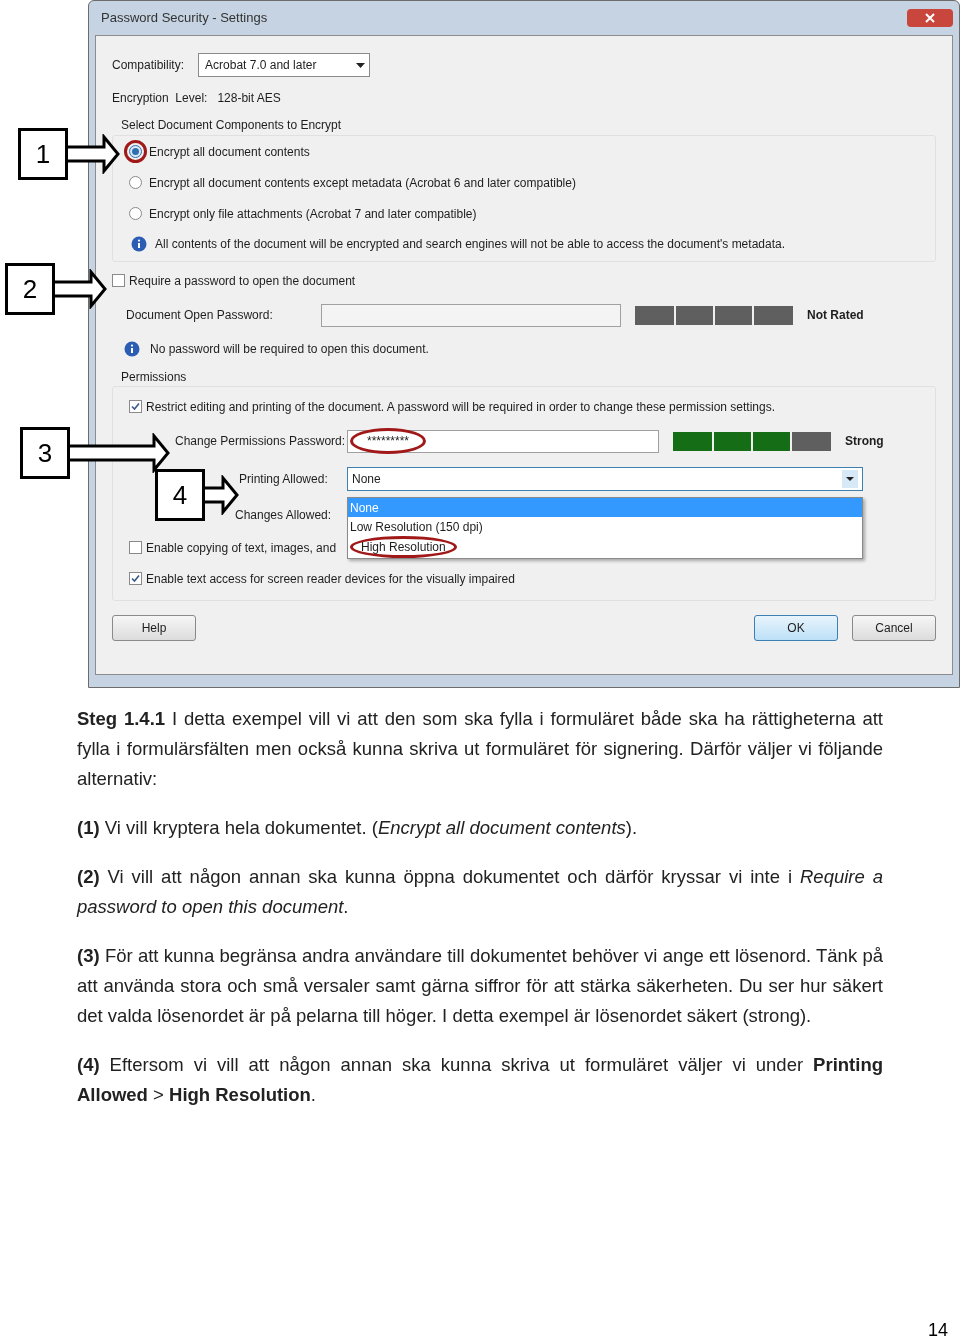 This screenshot has height=1344, width=960. I want to click on body-paragraph: Steg 1.4.1 I detta exempel vill vi att den som ska fylla i formuläret både ska ha rättigheterna att fylla i formulärsfälten men också kunna skriva ut formuläret för signering. Därför väljer vi följande alternativ:, so click(480, 749).